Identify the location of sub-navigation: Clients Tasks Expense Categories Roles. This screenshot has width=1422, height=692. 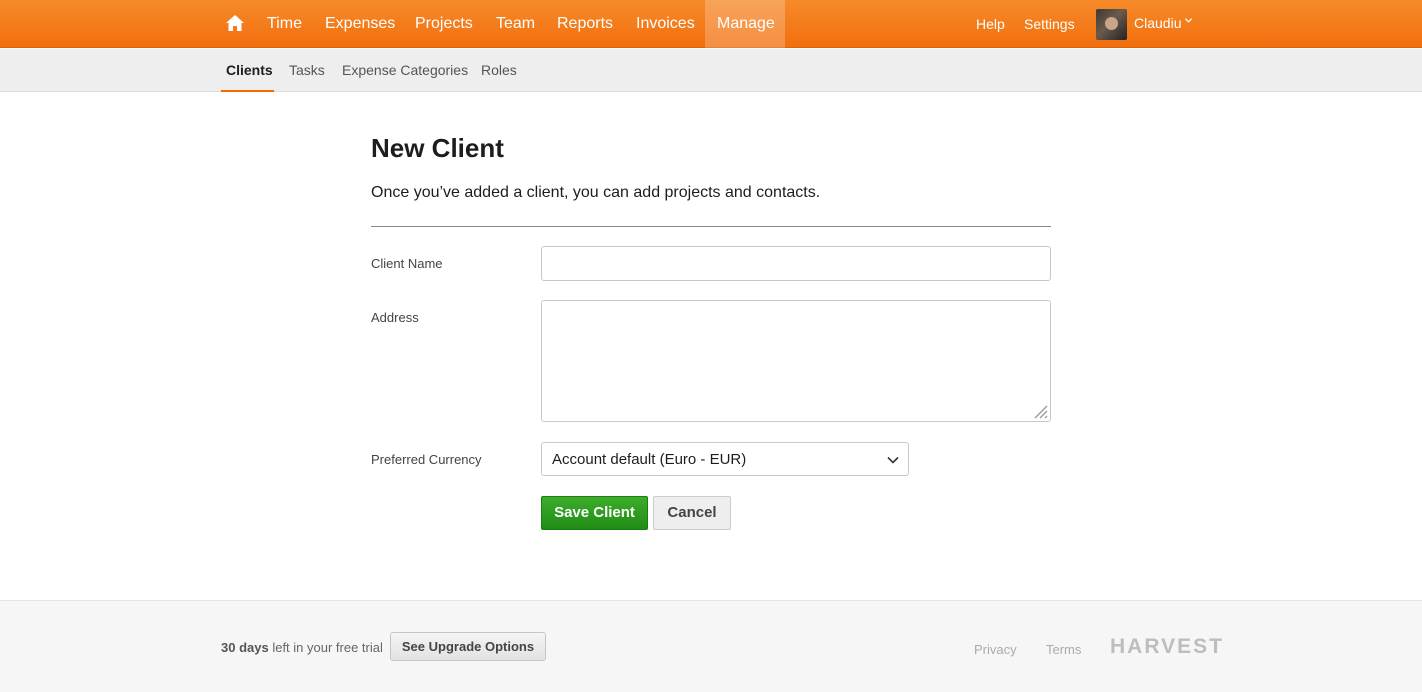
(711, 70).